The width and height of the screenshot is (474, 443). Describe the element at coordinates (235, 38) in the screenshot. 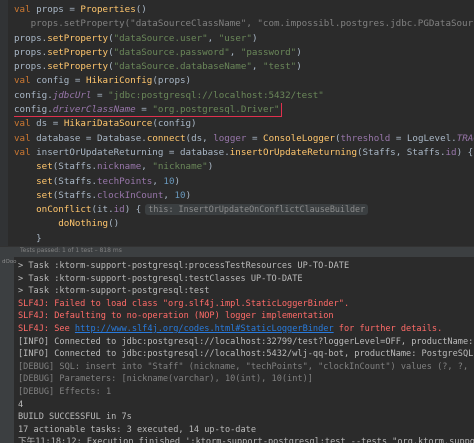

I see `code-token: "user"` at that location.